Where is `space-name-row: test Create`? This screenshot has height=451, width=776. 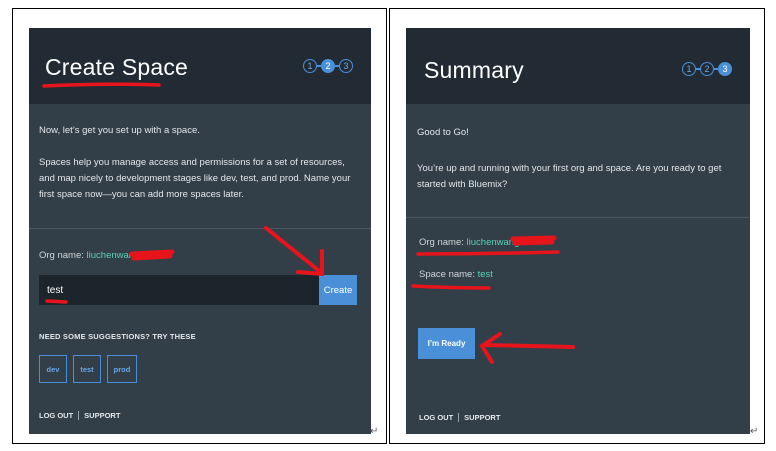
space-name-row: test Create is located at coordinates (198, 290).